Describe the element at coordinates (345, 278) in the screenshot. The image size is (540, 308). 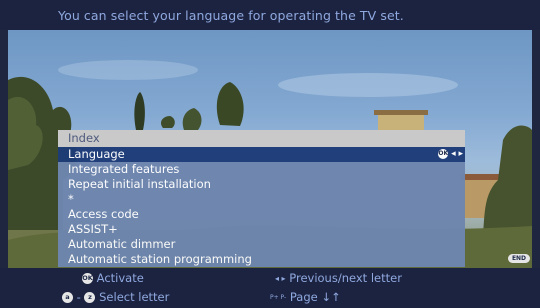
I see `hint-prev-next-label: Previous/next letter` at that location.